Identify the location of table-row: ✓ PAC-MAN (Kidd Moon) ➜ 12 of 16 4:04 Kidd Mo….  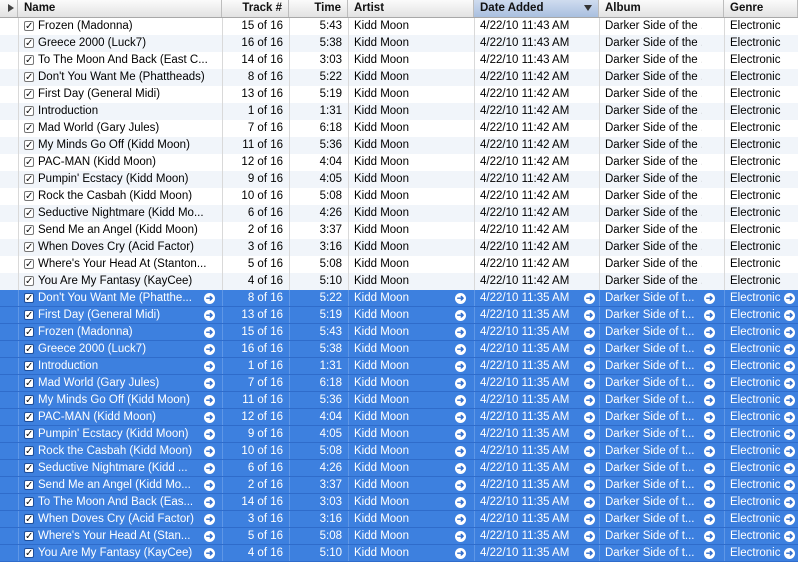
(399, 417).